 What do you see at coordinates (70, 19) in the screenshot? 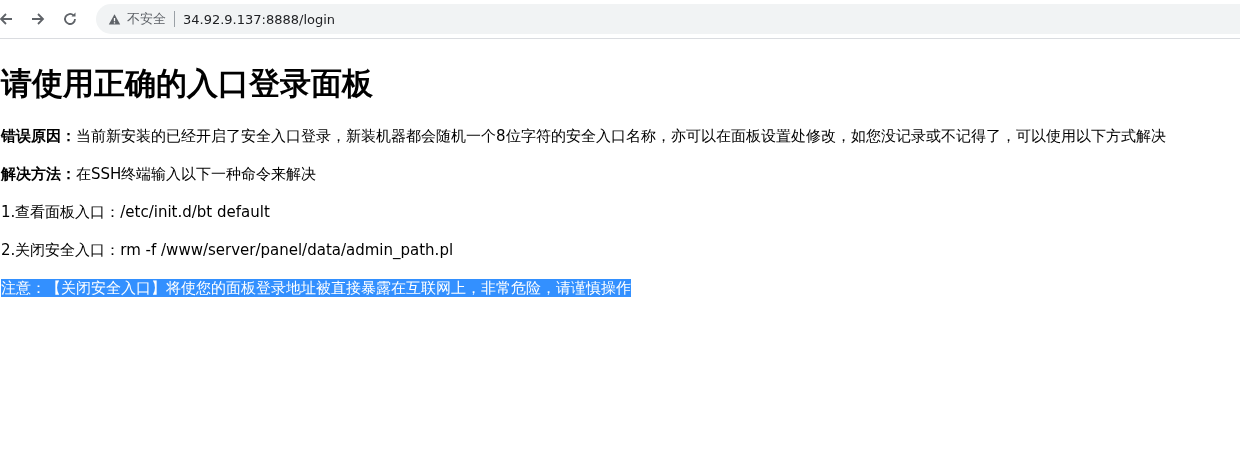
I see `reload-icon` at bounding box center [70, 19].